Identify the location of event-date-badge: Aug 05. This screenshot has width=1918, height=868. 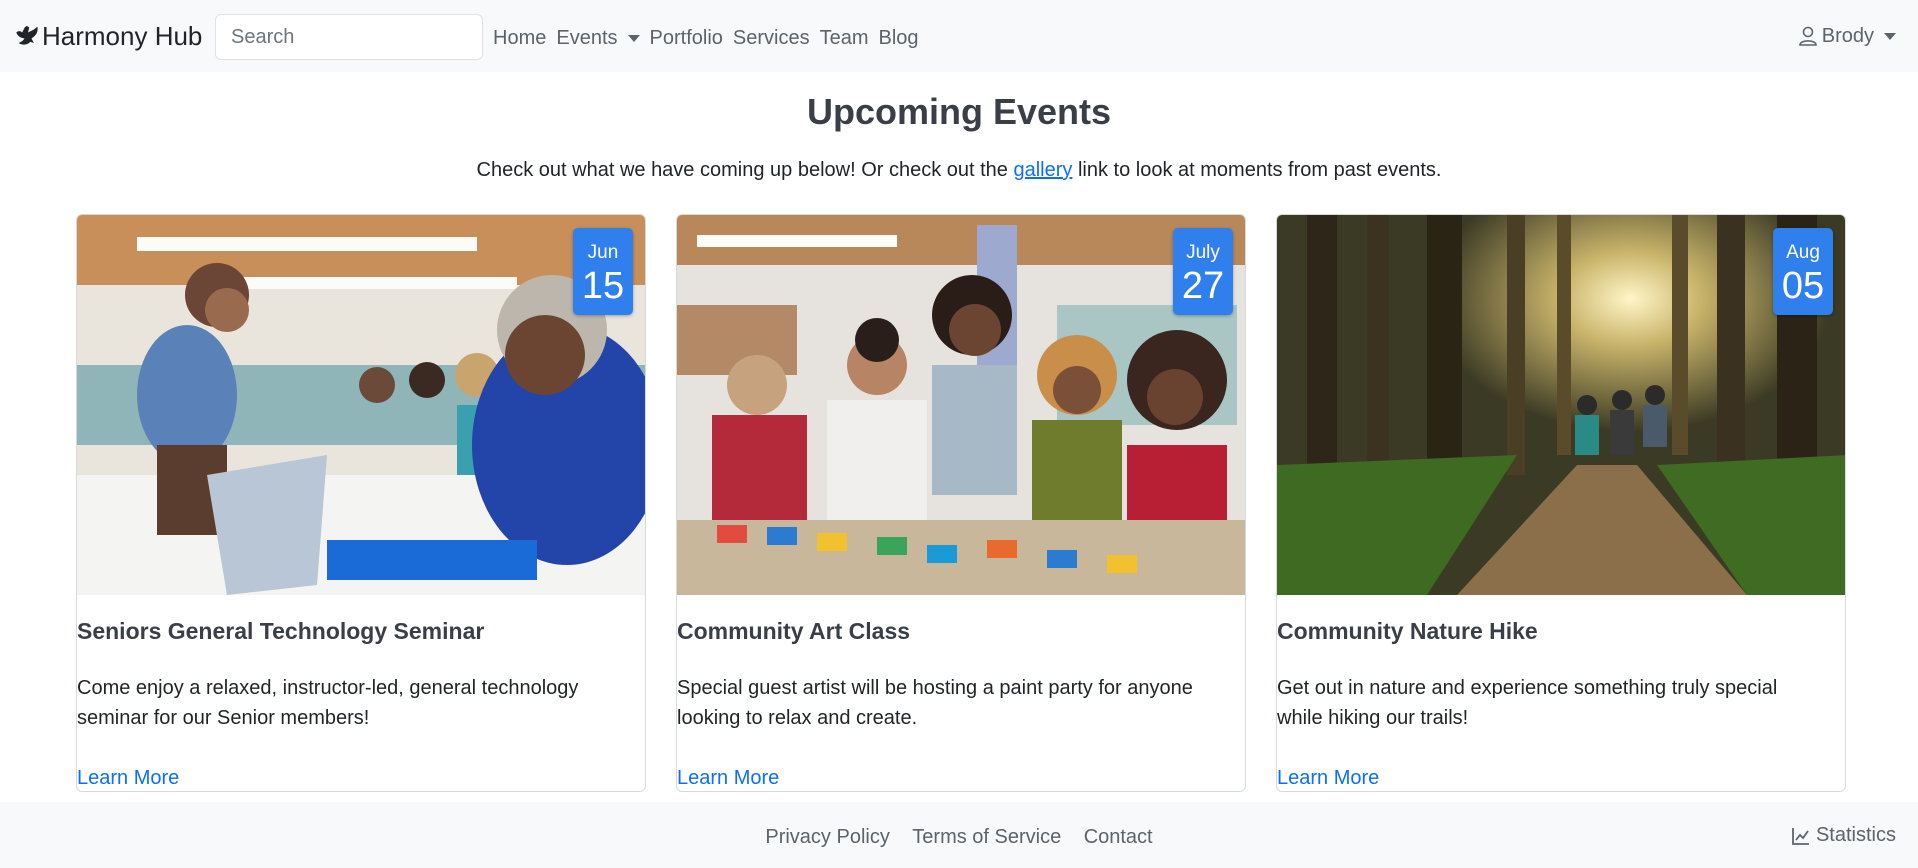
(1803, 271).